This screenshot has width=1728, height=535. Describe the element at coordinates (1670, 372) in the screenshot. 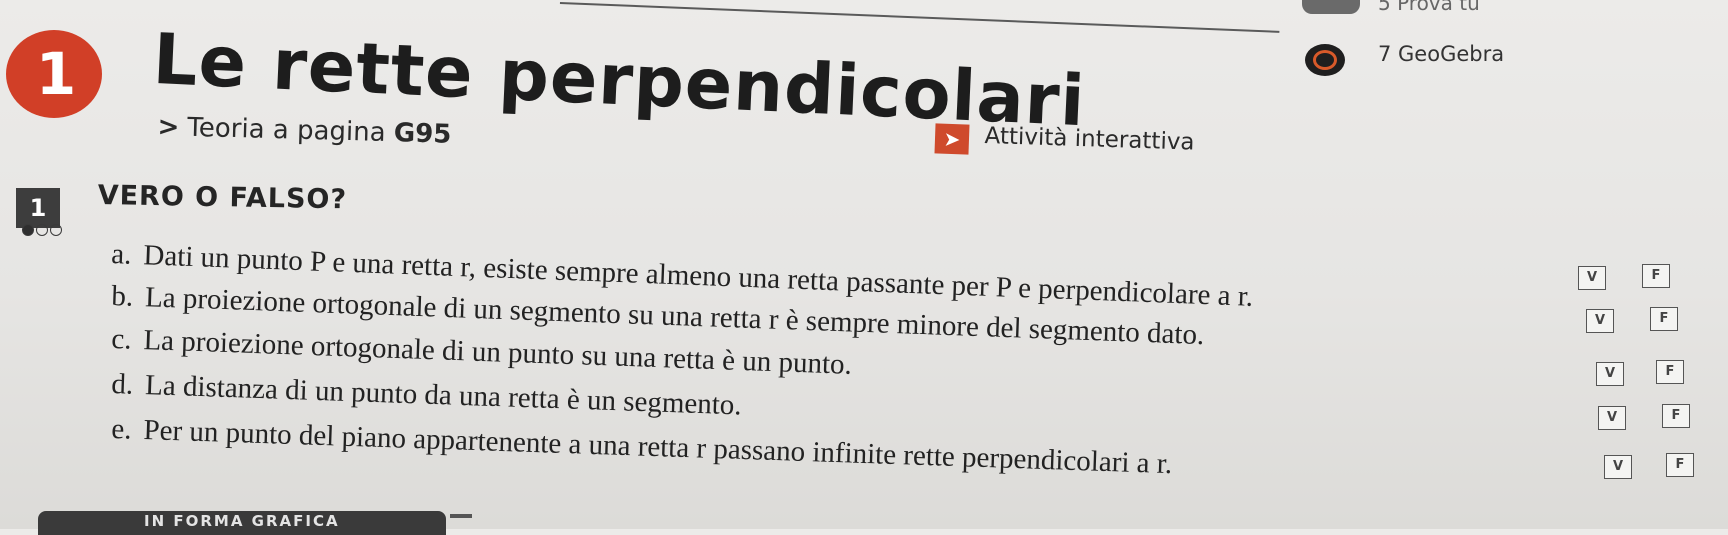

I see `false-checkbox-c: F` at that location.